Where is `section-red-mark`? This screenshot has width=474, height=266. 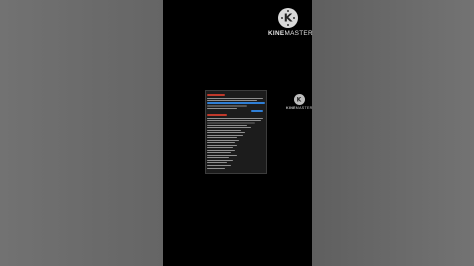 section-red-mark is located at coordinates (217, 115).